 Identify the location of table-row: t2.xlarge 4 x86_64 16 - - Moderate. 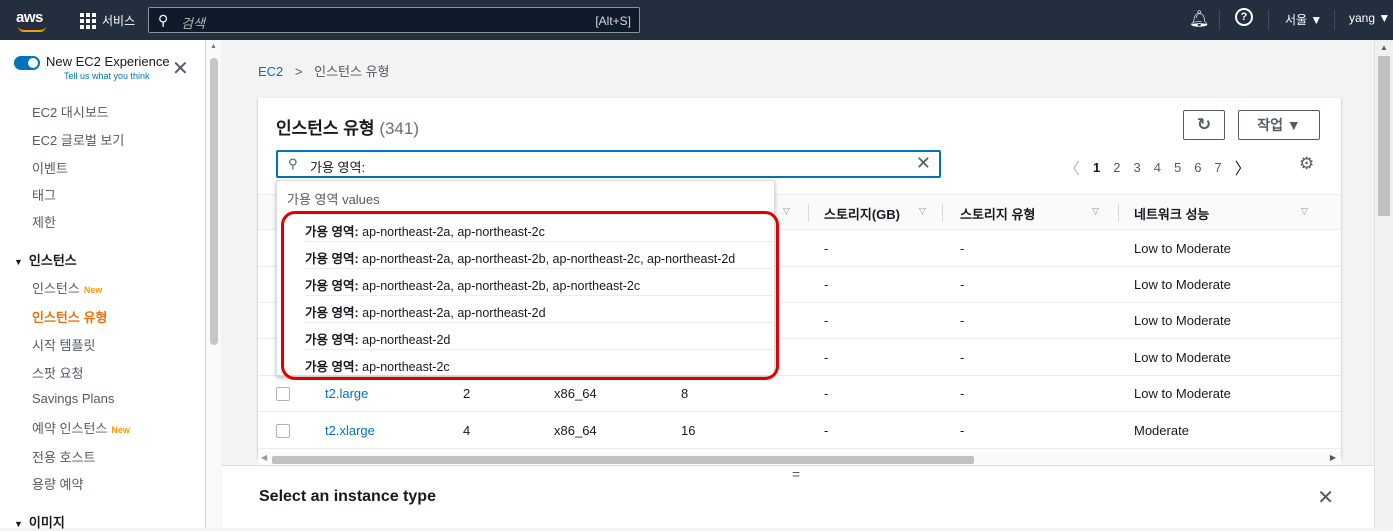
(799, 430).